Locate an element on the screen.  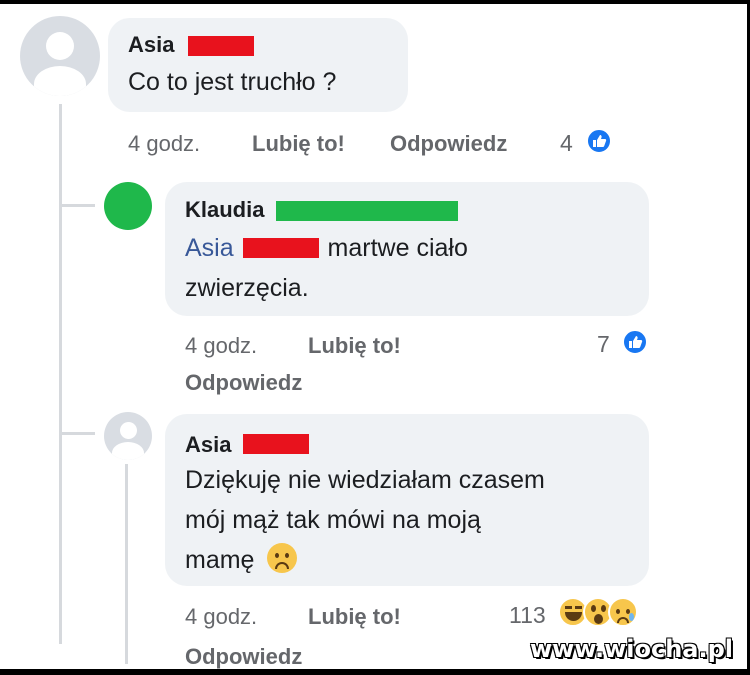
reaction-count: 7 is located at coordinates (603, 344).